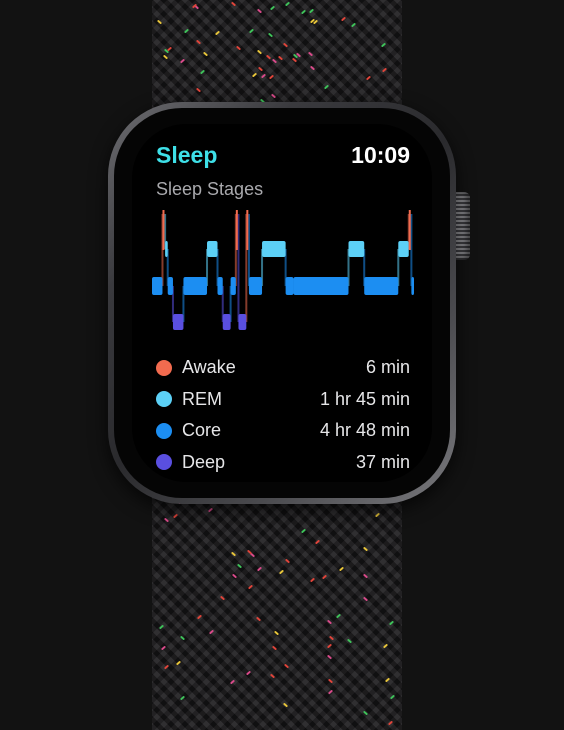 The image size is (564, 730). I want to click on rem-dot-icon, so click(164, 399).